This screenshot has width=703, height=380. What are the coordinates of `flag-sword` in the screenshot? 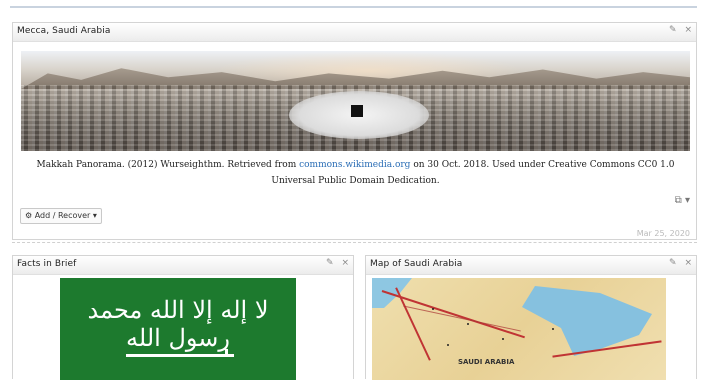 It's located at (180, 353).